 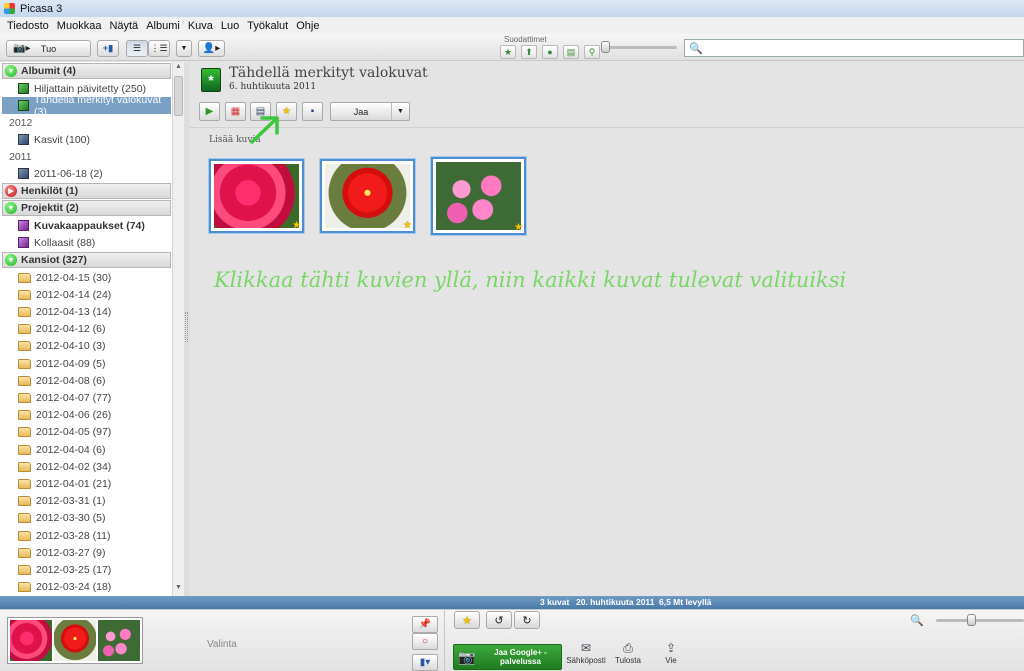 What do you see at coordinates (86, 139) in the screenshot?
I see `sidebar-item-kasvit: Kasvit (100)` at bounding box center [86, 139].